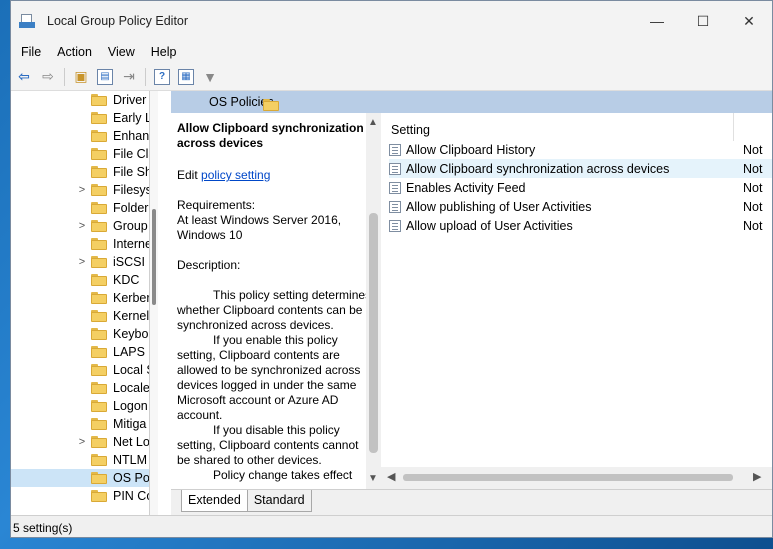 Image resolution: width=773 pixels, height=549 pixels. What do you see at coordinates (391, 77) in the screenshot?
I see `toolbar: ⇦ ⇨ ▣ ▤ ⇥ ? ▦ ▼` at bounding box center [391, 77].